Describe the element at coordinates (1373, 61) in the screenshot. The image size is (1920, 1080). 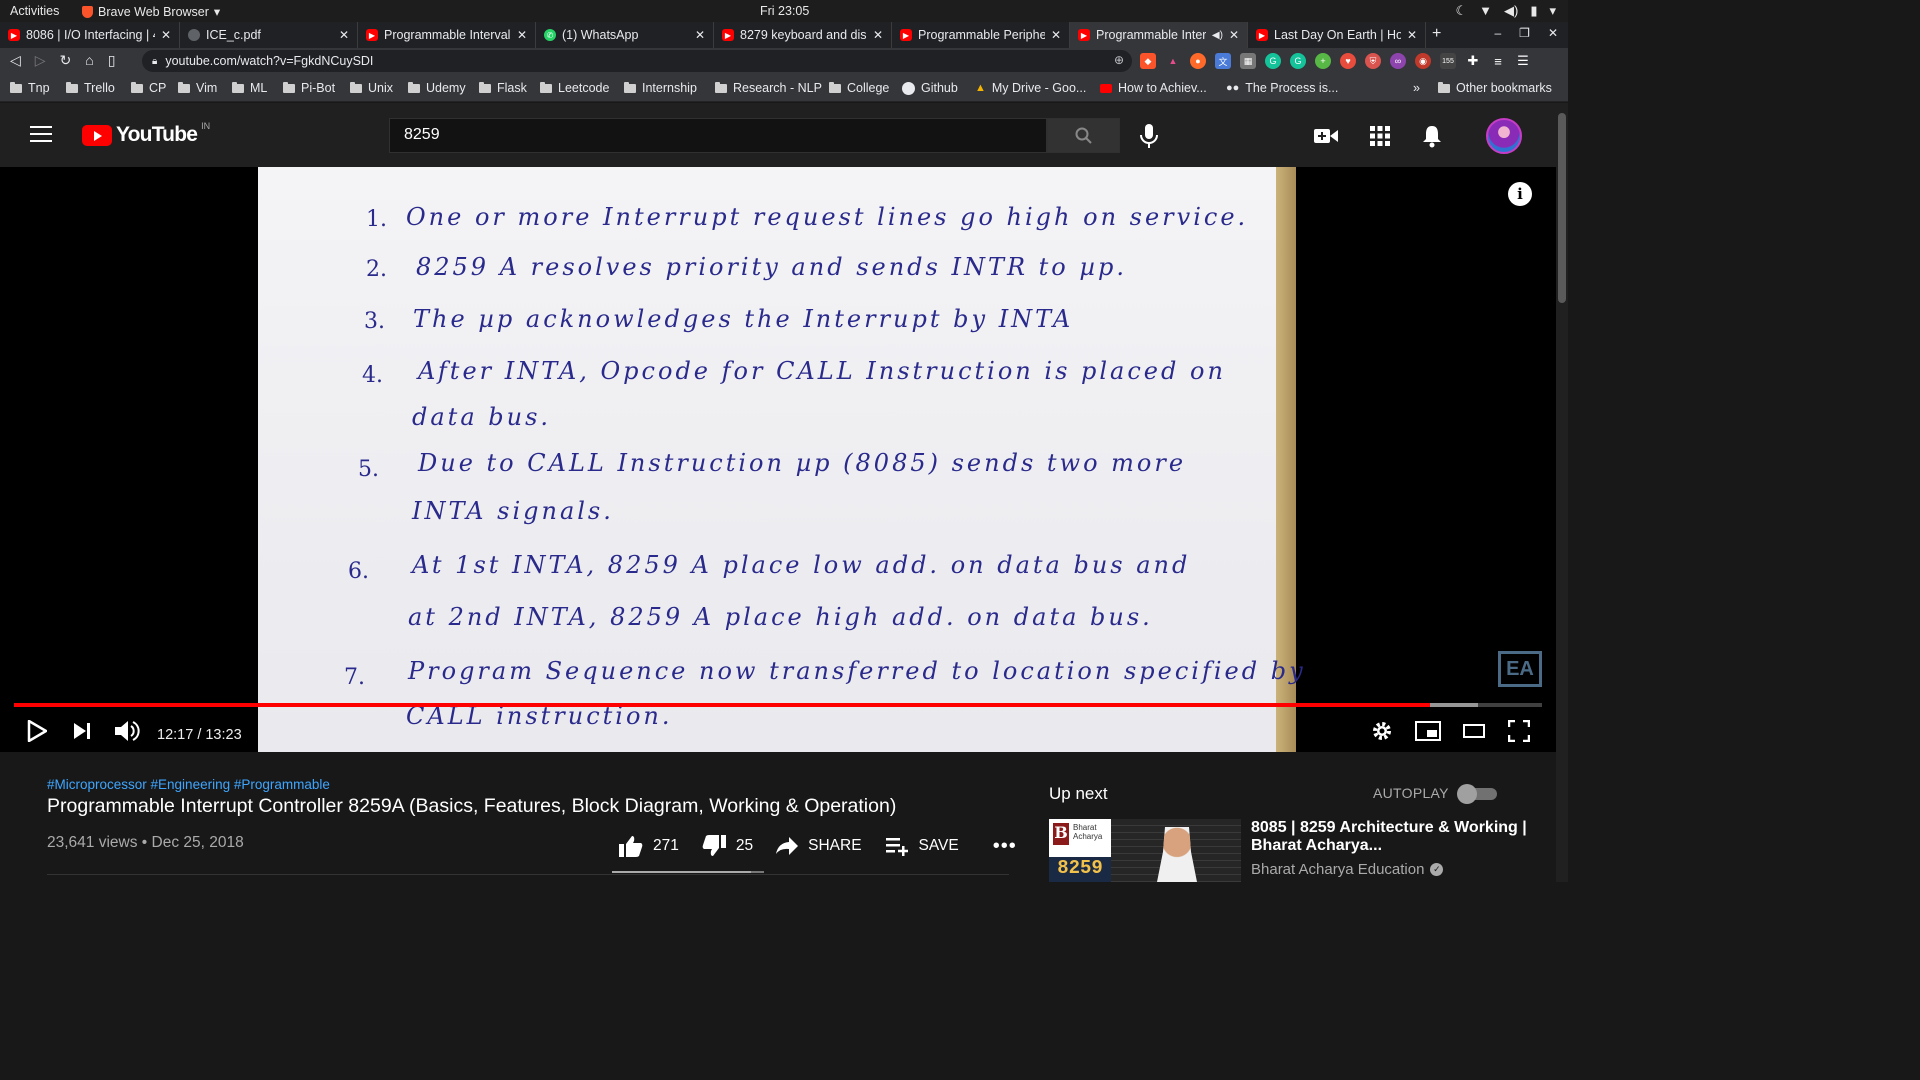
I see `shield-icon: ⛨` at that location.